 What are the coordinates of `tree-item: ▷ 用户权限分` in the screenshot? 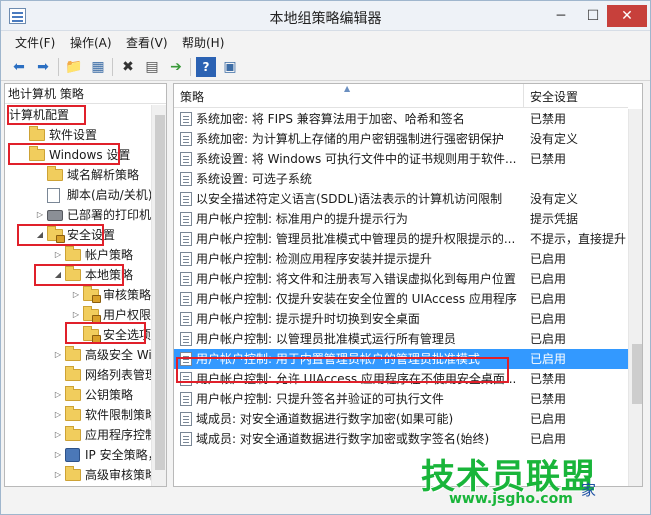 It's located at (84, 315).